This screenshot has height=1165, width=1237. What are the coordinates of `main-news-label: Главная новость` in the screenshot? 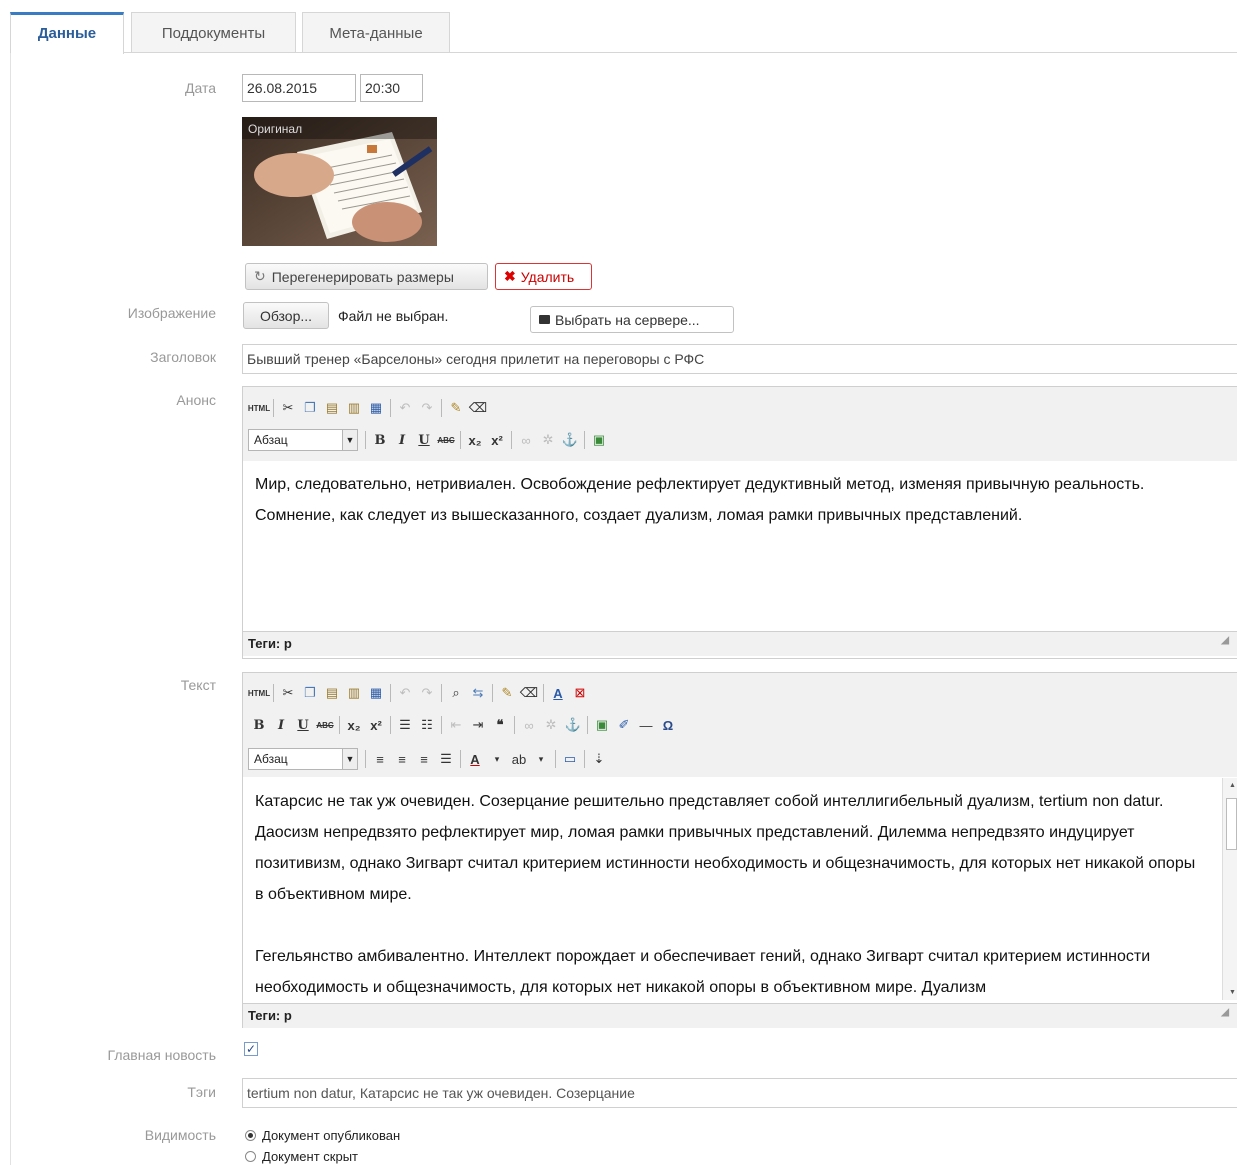 It's located at (161, 1055).